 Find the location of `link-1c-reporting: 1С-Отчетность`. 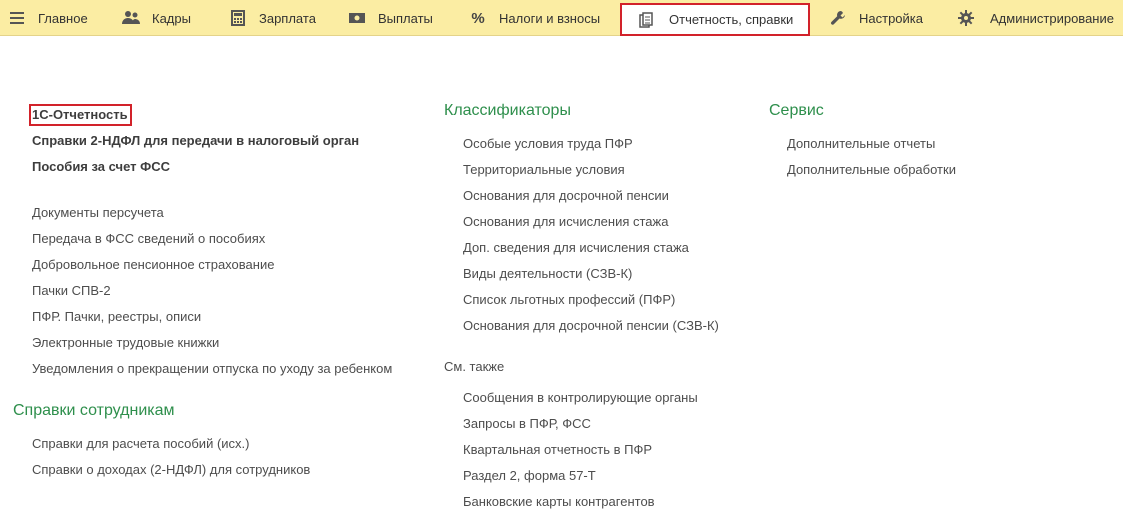

link-1c-reporting: 1С-Отчетность is located at coordinates (80, 115).